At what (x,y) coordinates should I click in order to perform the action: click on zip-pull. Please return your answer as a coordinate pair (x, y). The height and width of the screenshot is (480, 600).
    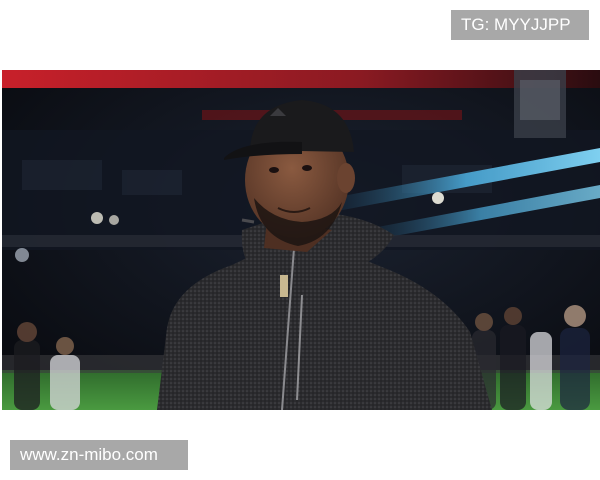
    Looking at the image, I should click on (284, 286).